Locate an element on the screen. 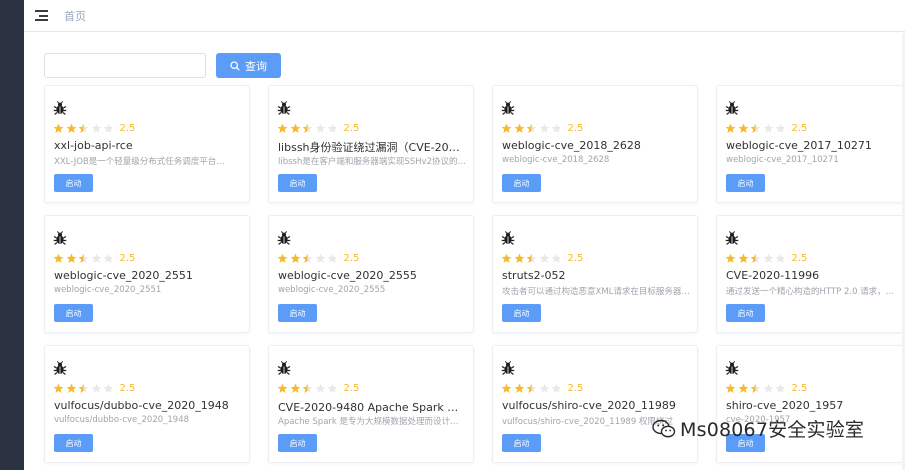 The height and width of the screenshot is (470, 905). search-input is located at coordinates (125, 65).